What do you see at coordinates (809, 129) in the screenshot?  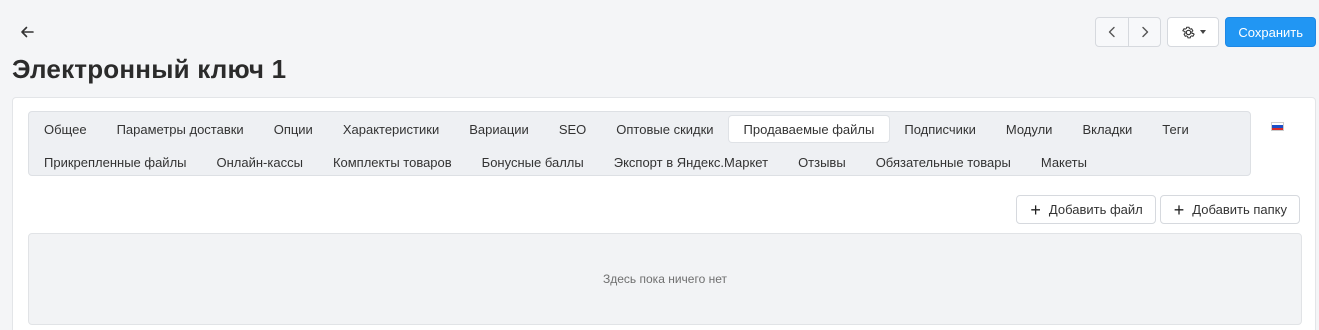 I see `tab-sold-files: Продаваемые файлы` at bounding box center [809, 129].